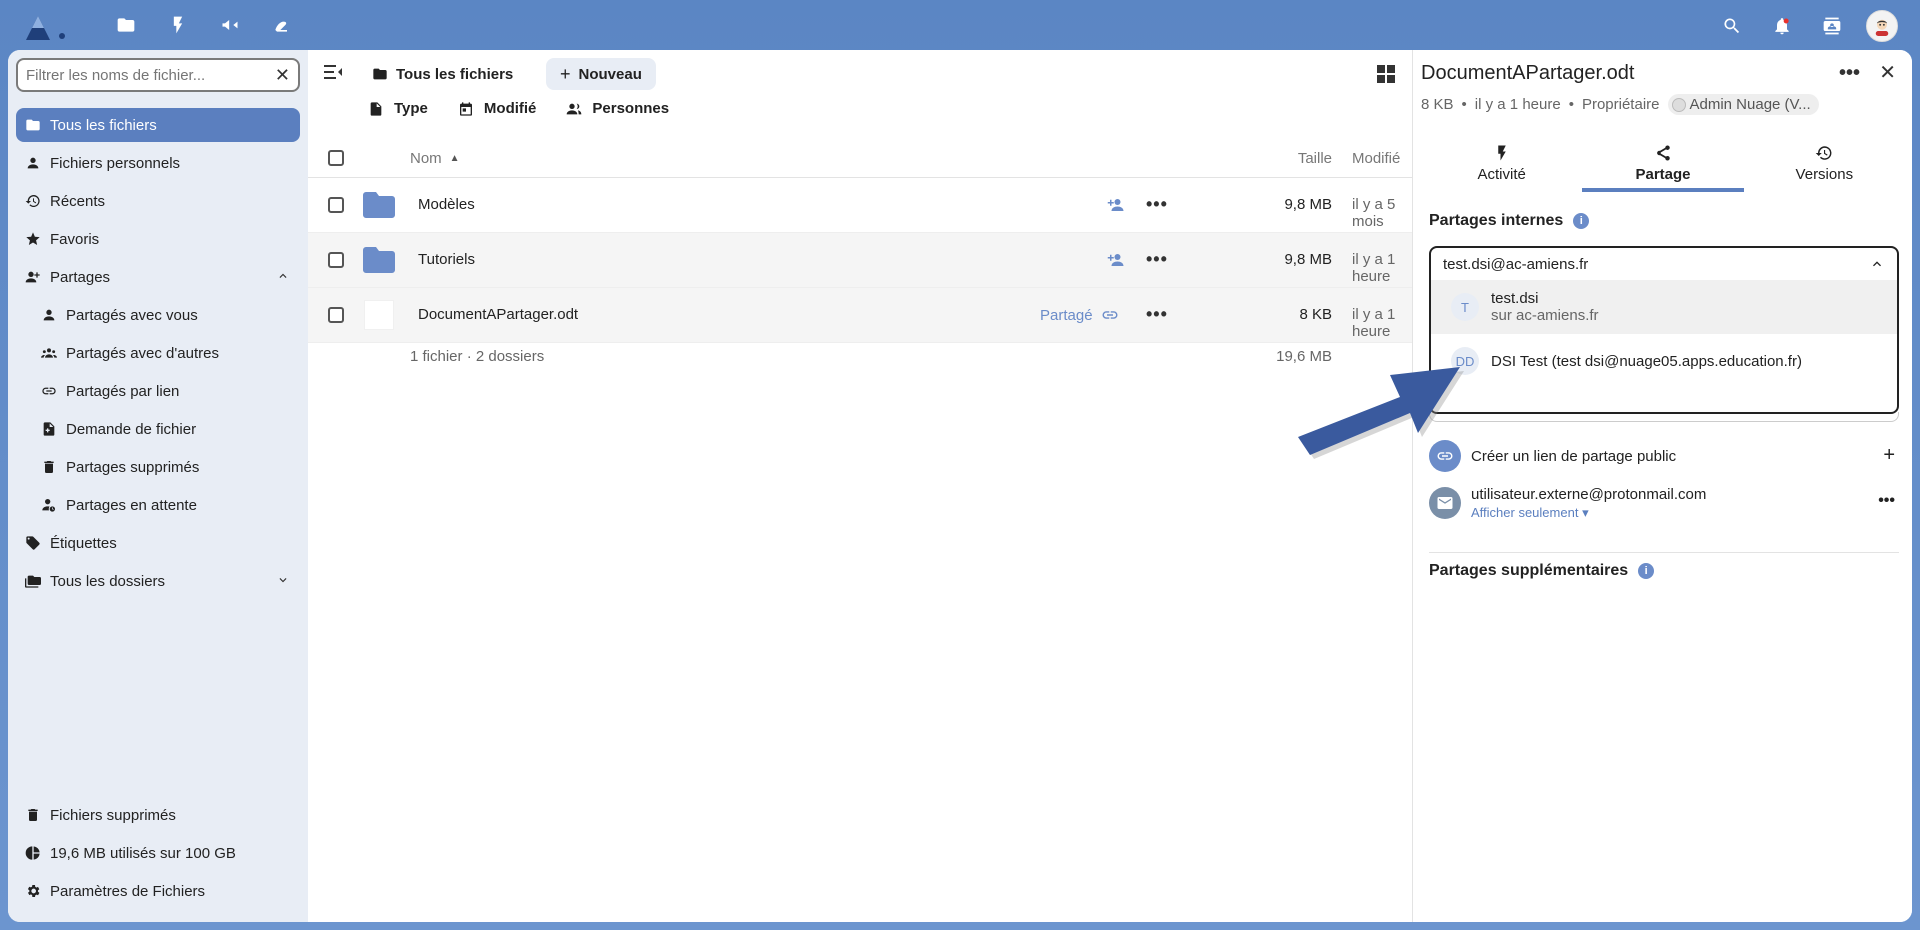 The width and height of the screenshot is (1920, 930). Describe the element at coordinates (1589, 494) in the screenshot. I see `external-email: utilisateur.externe@protonmail.com` at that location.